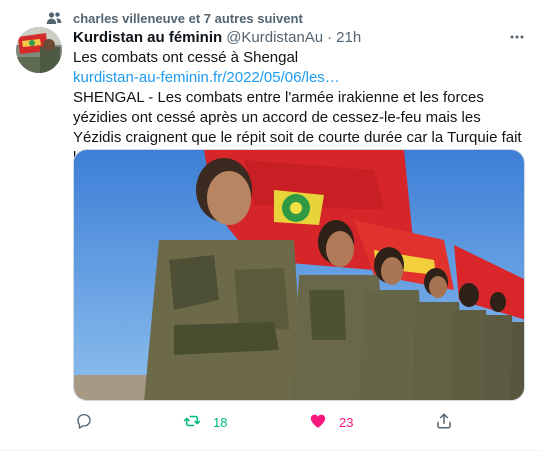 This screenshot has height=451, width=541. I want to click on tweet-actions: 18 23, so click(299, 422).